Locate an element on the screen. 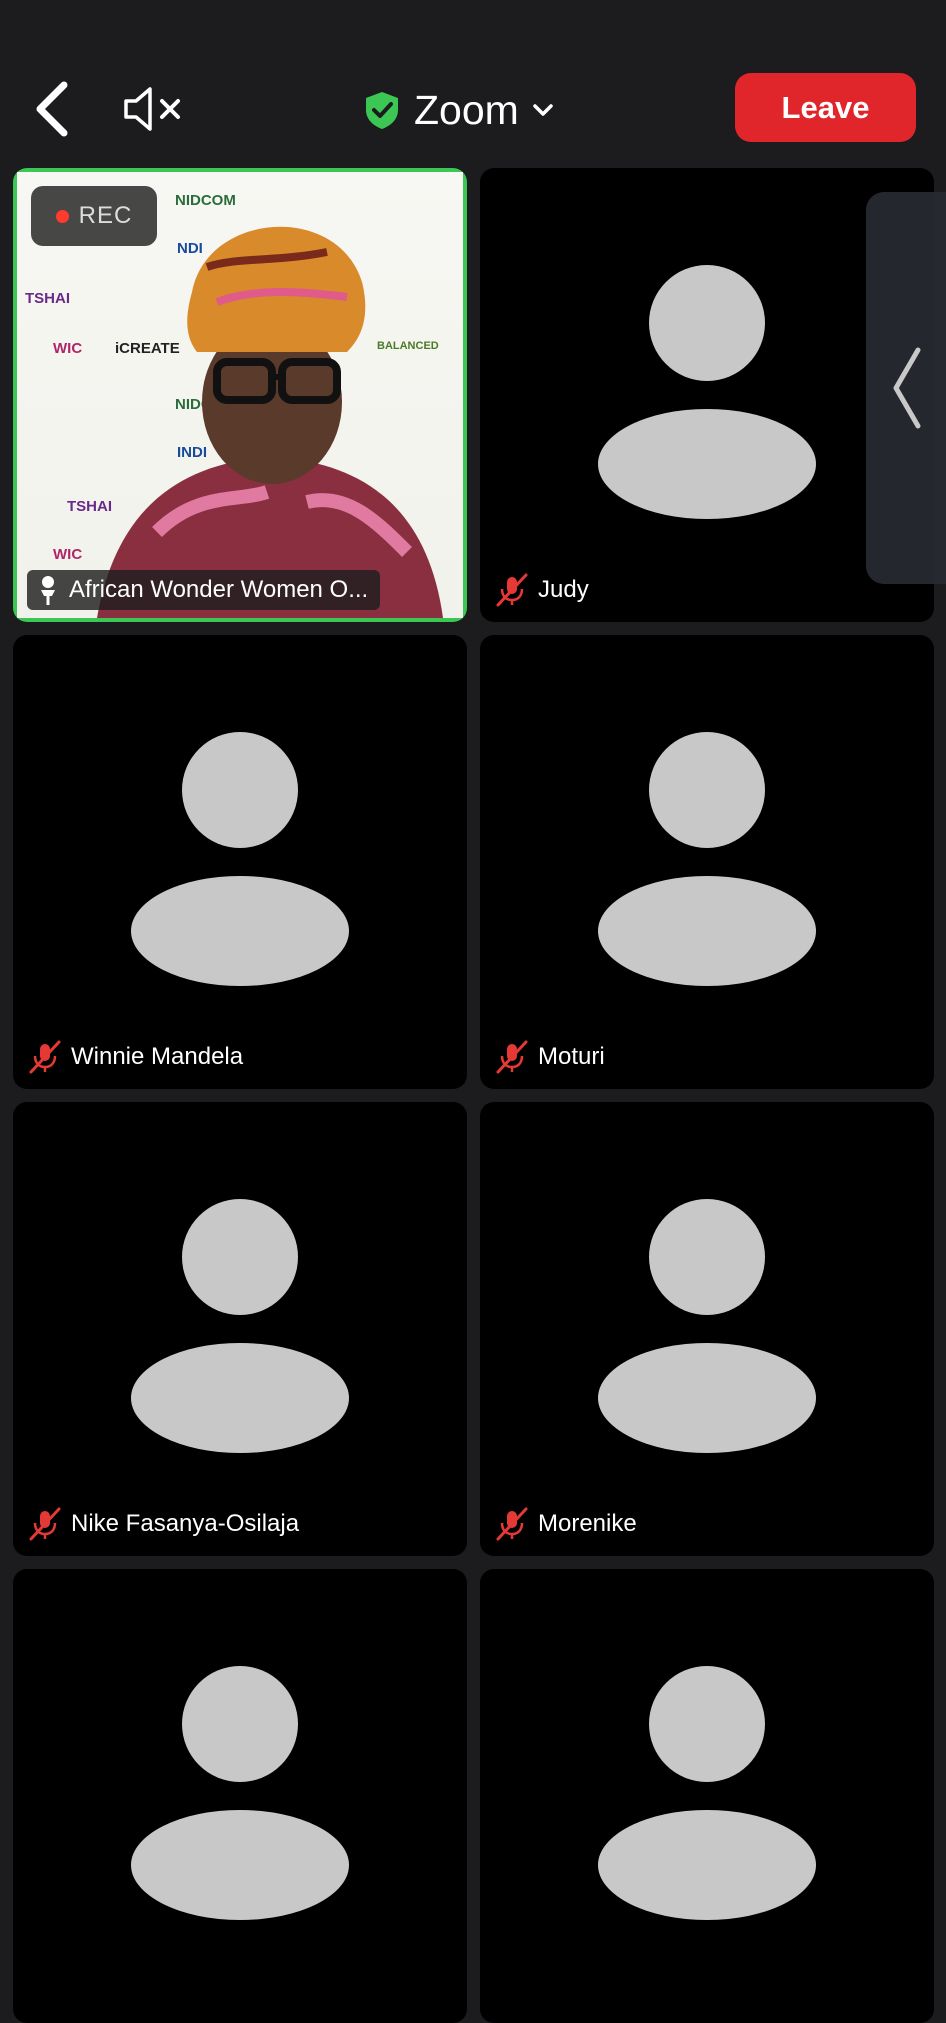 This screenshot has height=2023, width=946. rec-label: REC is located at coordinates (105, 215).